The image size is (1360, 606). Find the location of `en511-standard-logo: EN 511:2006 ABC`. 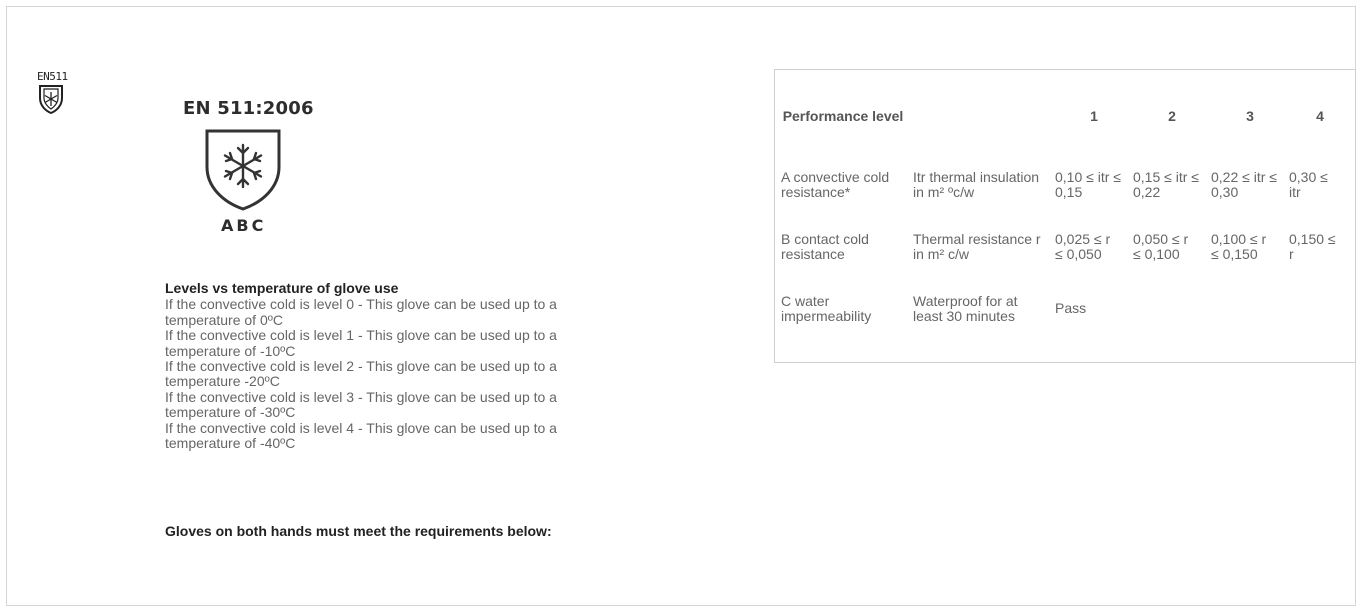

en511-standard-logo: EN 511:2006 ABC is located at coordinates (248, 170).